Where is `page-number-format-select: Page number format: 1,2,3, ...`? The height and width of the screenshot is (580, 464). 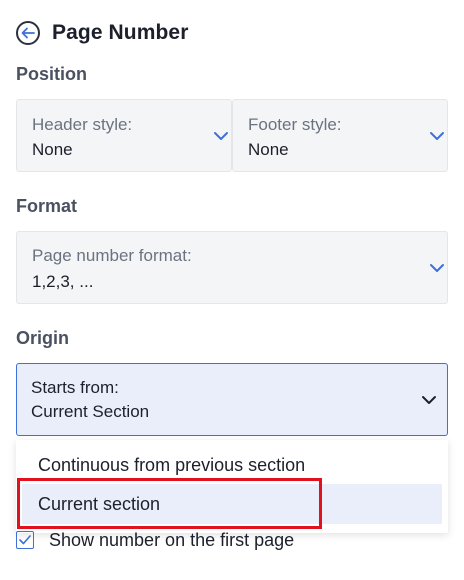
page-number-format-select: Page number format: 1,2,3, ... is located at coordinates (232, 267).